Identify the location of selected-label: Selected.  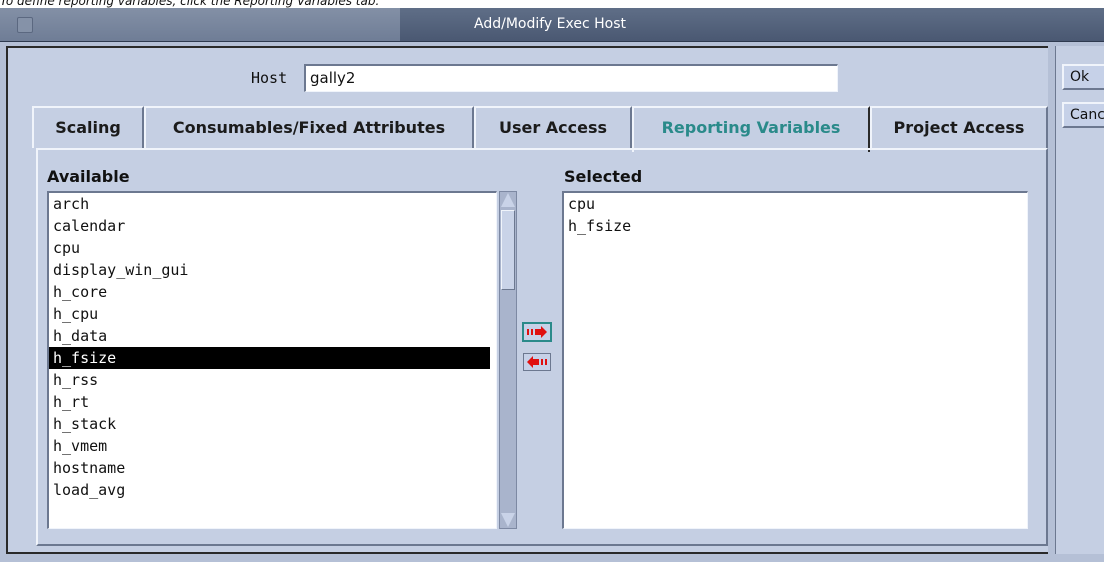
(603, 176).